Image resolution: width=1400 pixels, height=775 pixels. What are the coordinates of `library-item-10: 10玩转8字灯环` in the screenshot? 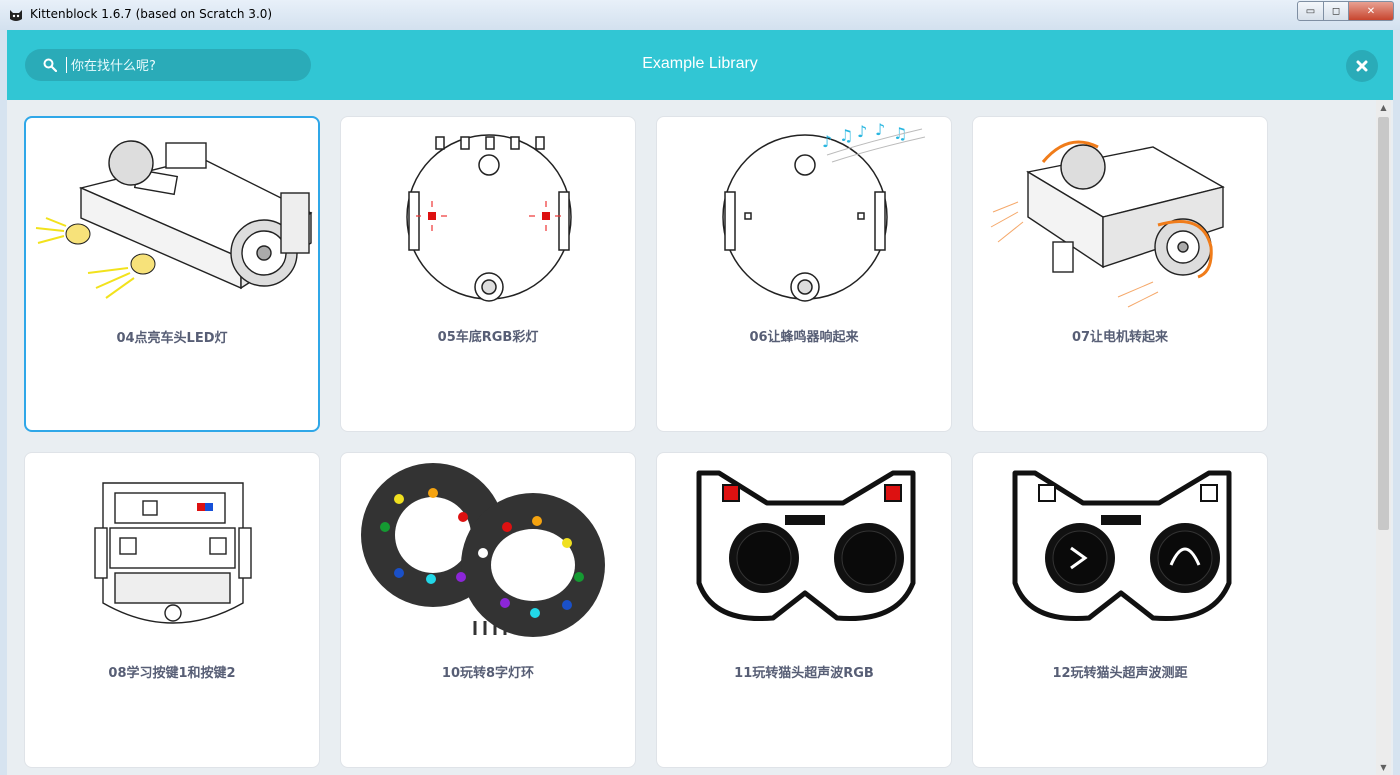 It's located at (488, 610).